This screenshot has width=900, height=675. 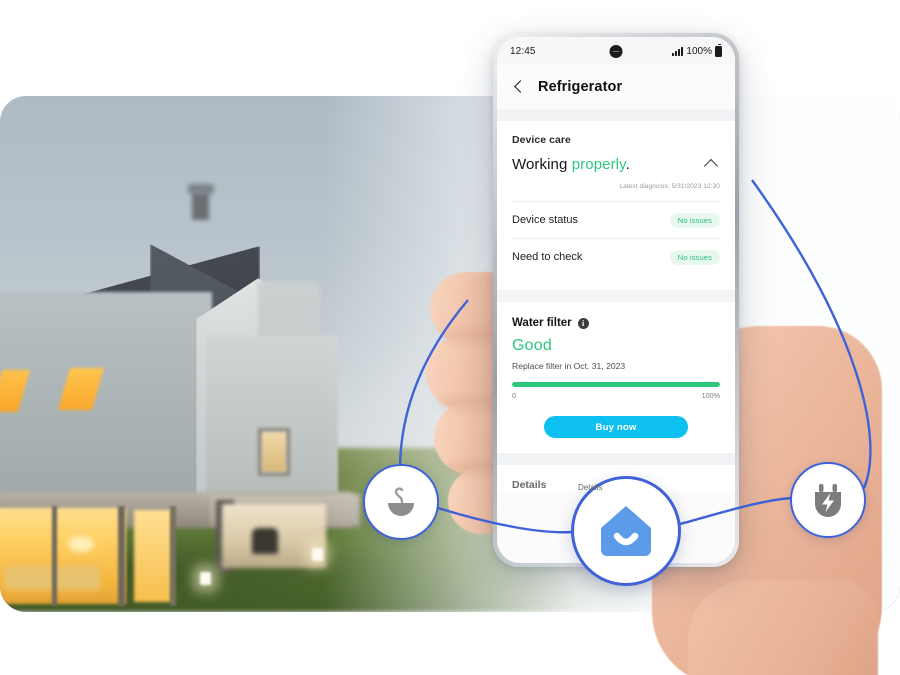 I want to click on cooking-pot-icon, so click(x=401, y=501).